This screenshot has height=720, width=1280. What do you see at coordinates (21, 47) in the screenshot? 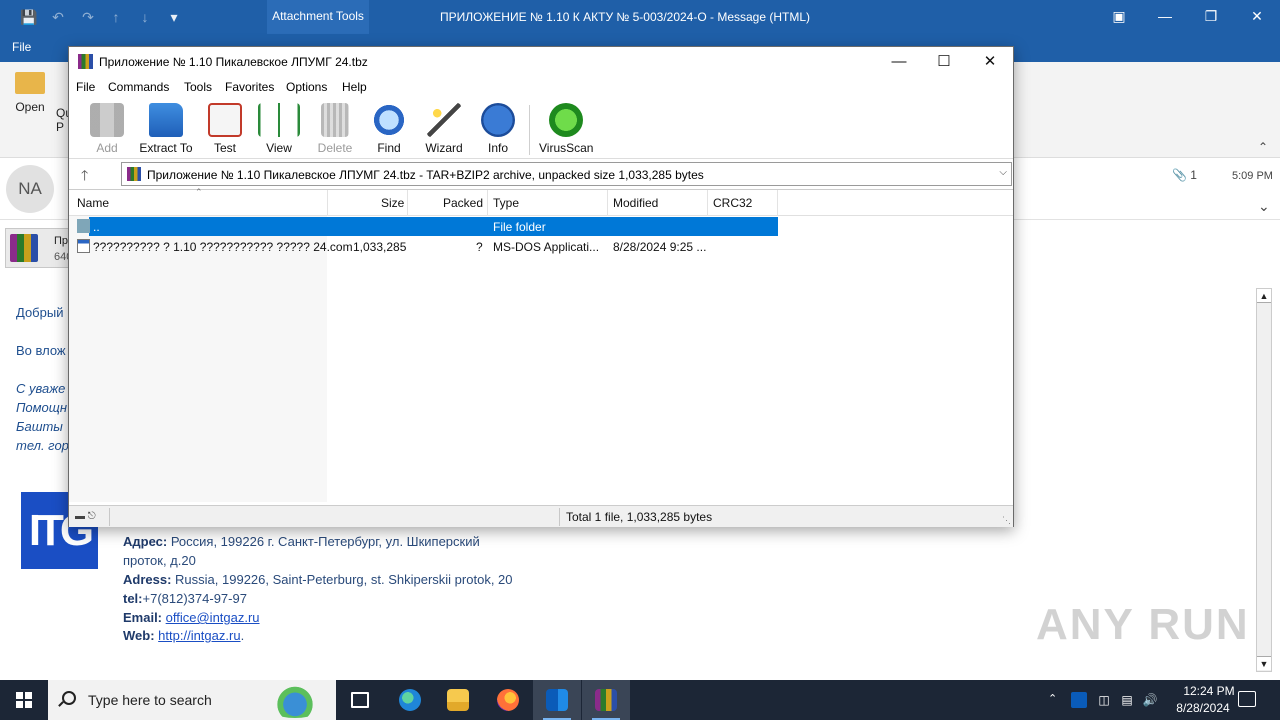
I see `file-tab: File` at bounding box center [21, 47].